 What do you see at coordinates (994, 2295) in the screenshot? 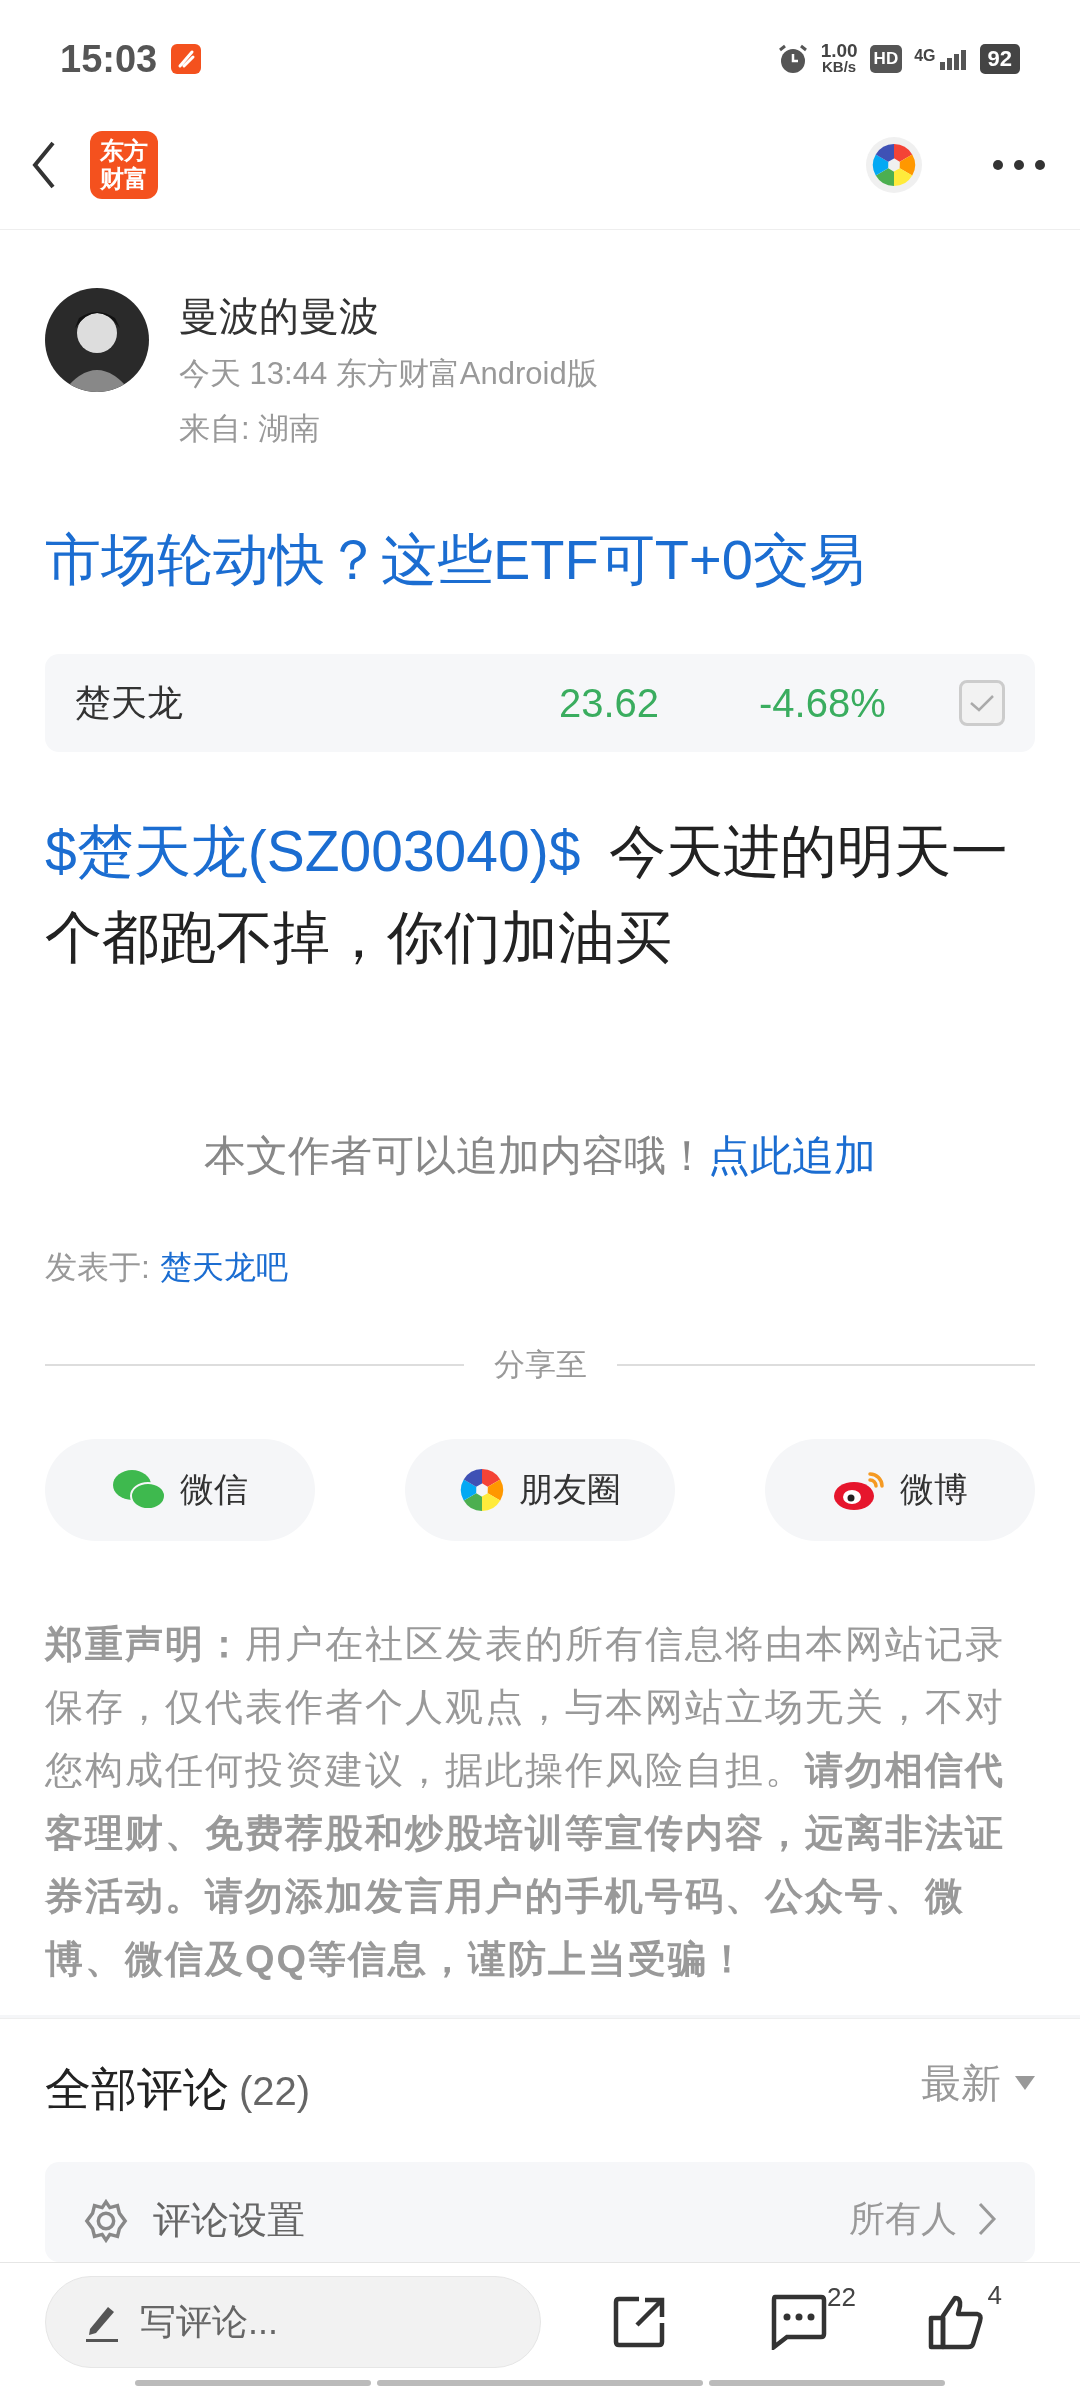
I see `like-count: 4` at bounding box center [994, 2295].